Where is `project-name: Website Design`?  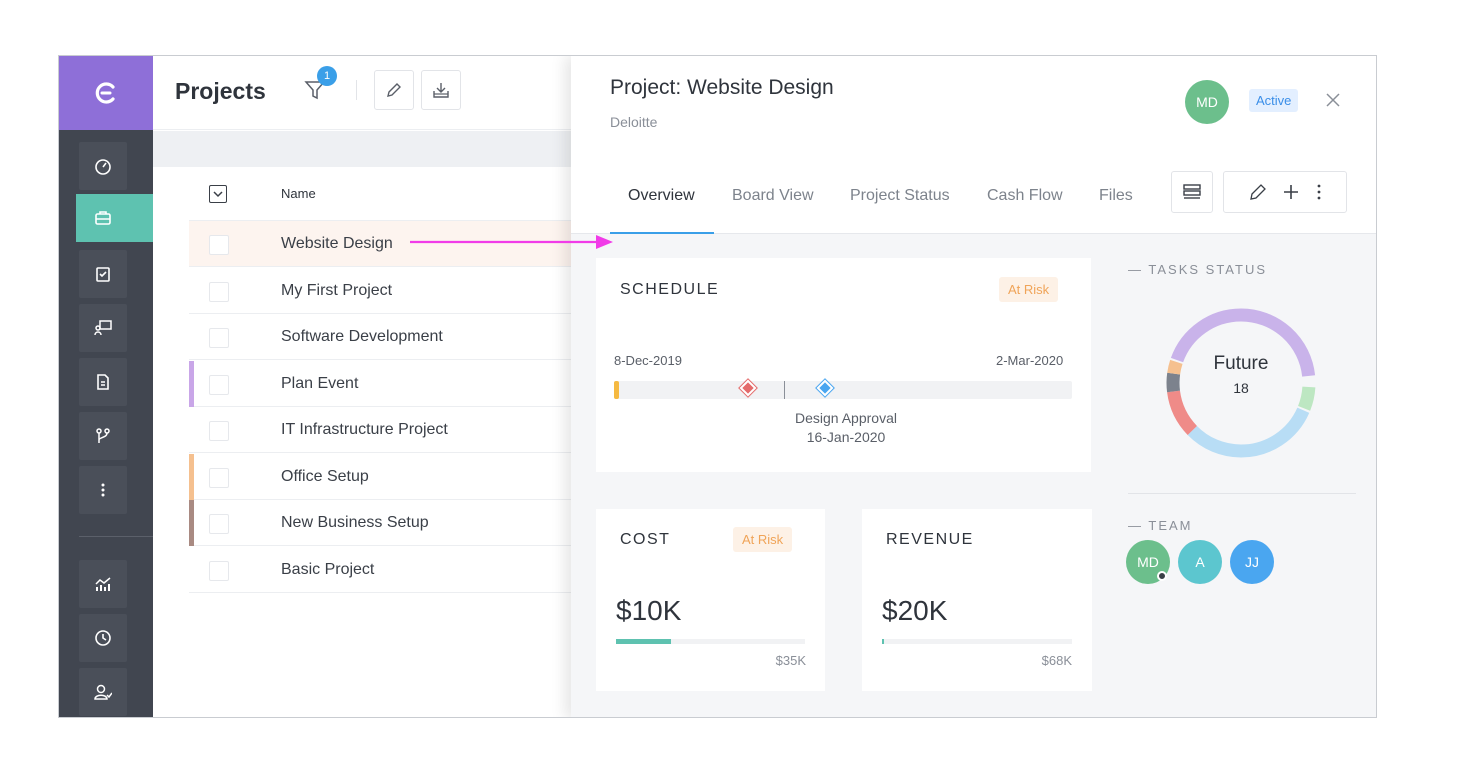
project-name: Website Design is located at coordinates (337, 244).